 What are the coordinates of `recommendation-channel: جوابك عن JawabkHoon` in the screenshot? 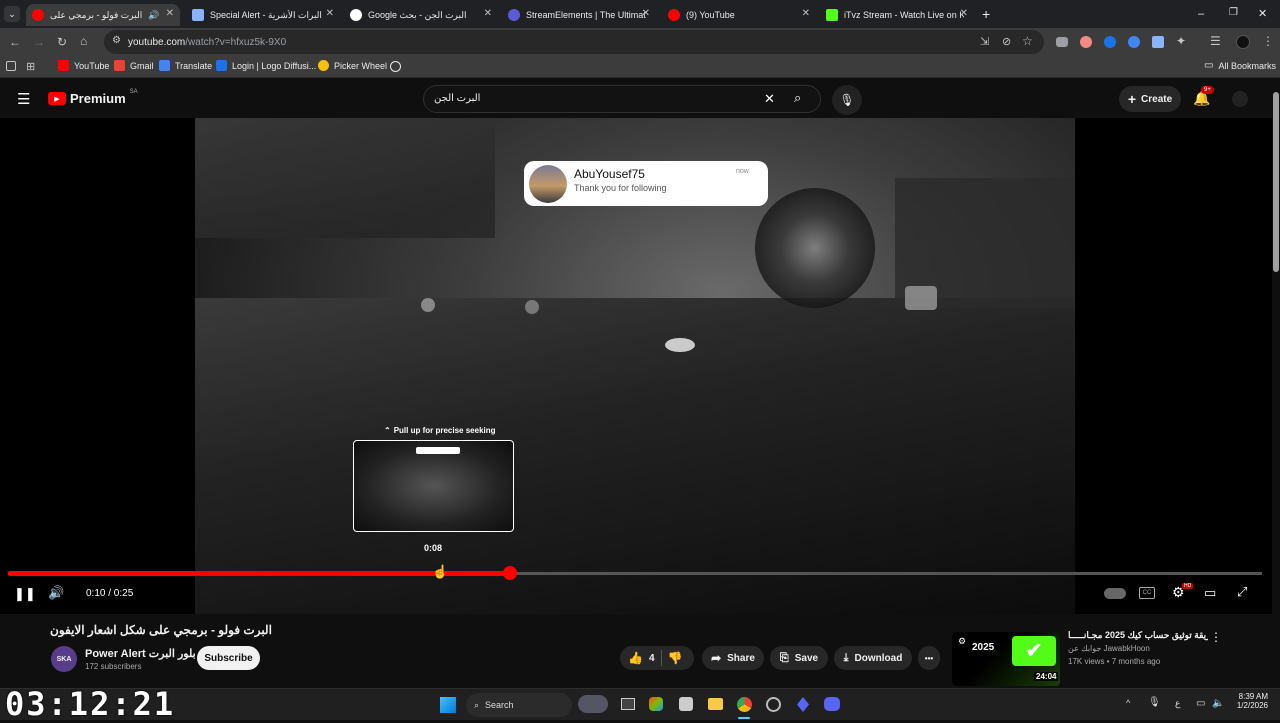 It's located at (1109, 648).